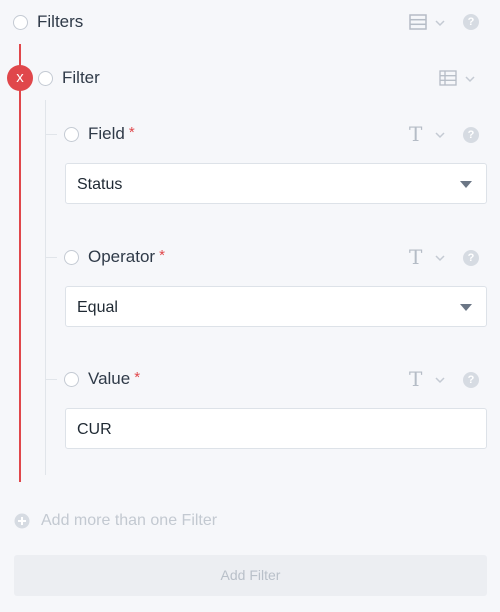  Describe the element at coordinates (45, 78) in the screenshot. I see `filter-radio` at that location.